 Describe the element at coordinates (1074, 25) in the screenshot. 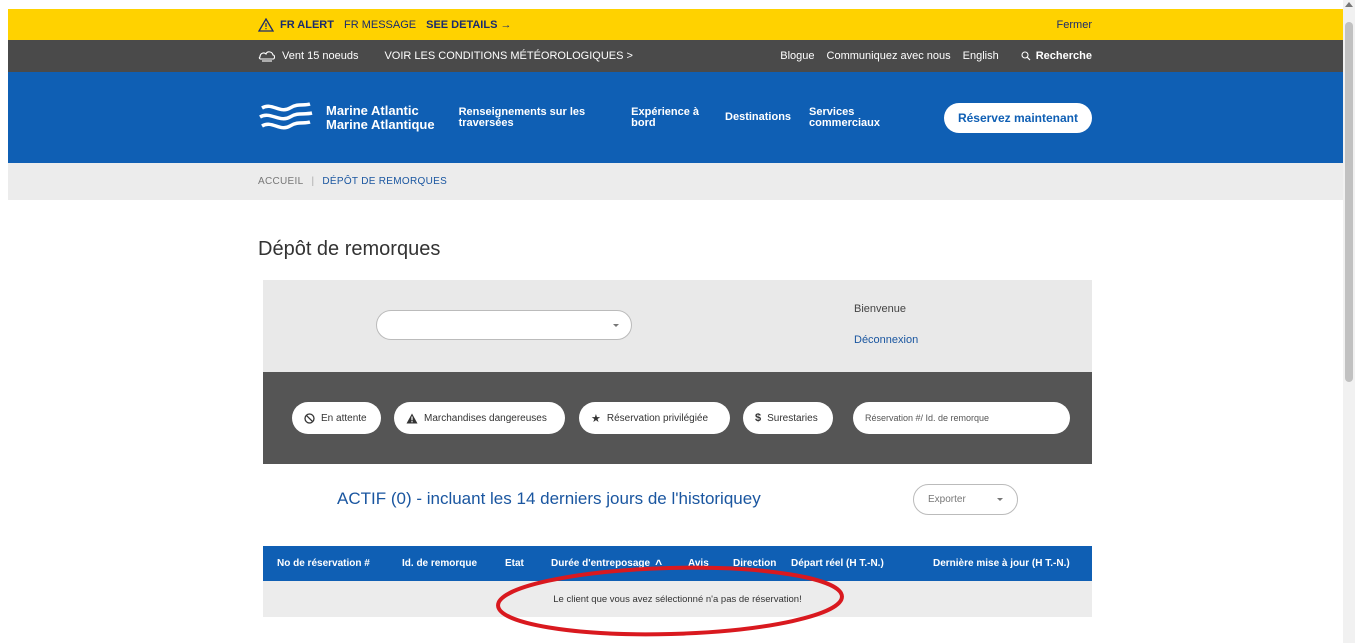

I see `alert-close-button: Fermer` at that location.